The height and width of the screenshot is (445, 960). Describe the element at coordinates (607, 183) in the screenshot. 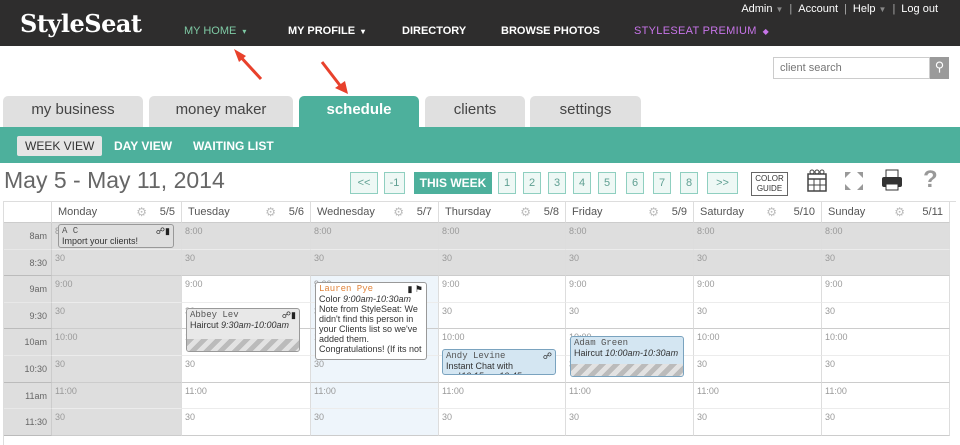

I see `week-5-button: 5` at that location.